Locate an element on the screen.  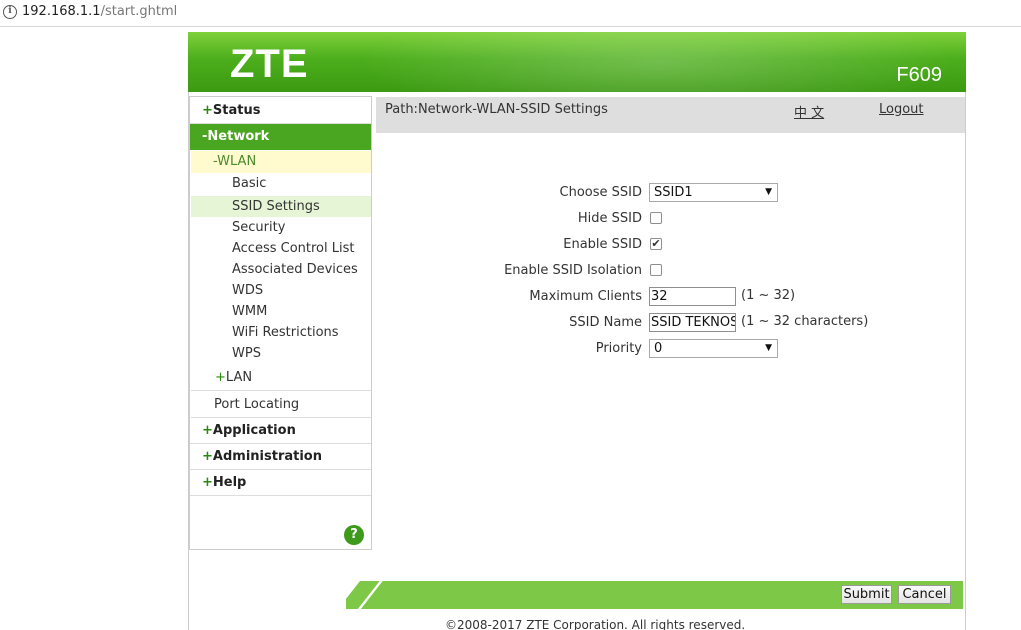
enable-ssid-checkbox: ✔ is located at coordinates (656, 244).